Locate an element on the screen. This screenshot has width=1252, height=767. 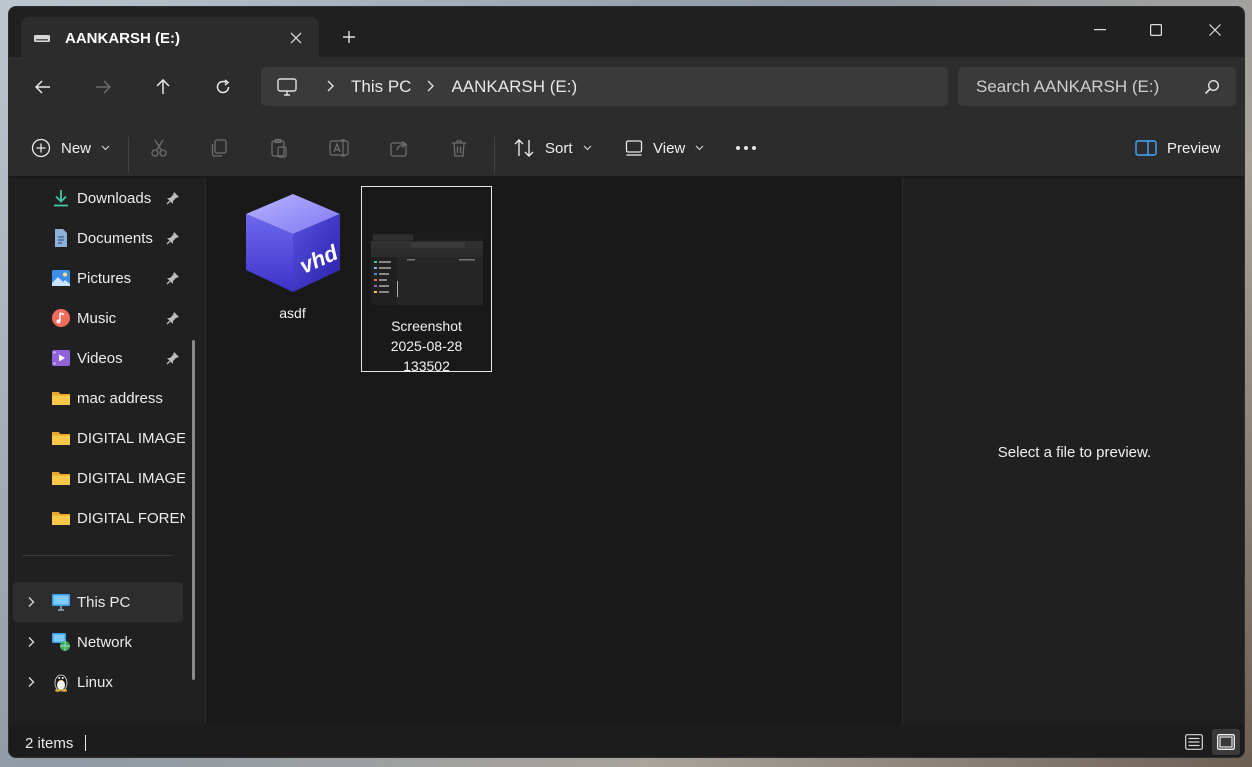
more-icon is located at coordinates (746, 148).